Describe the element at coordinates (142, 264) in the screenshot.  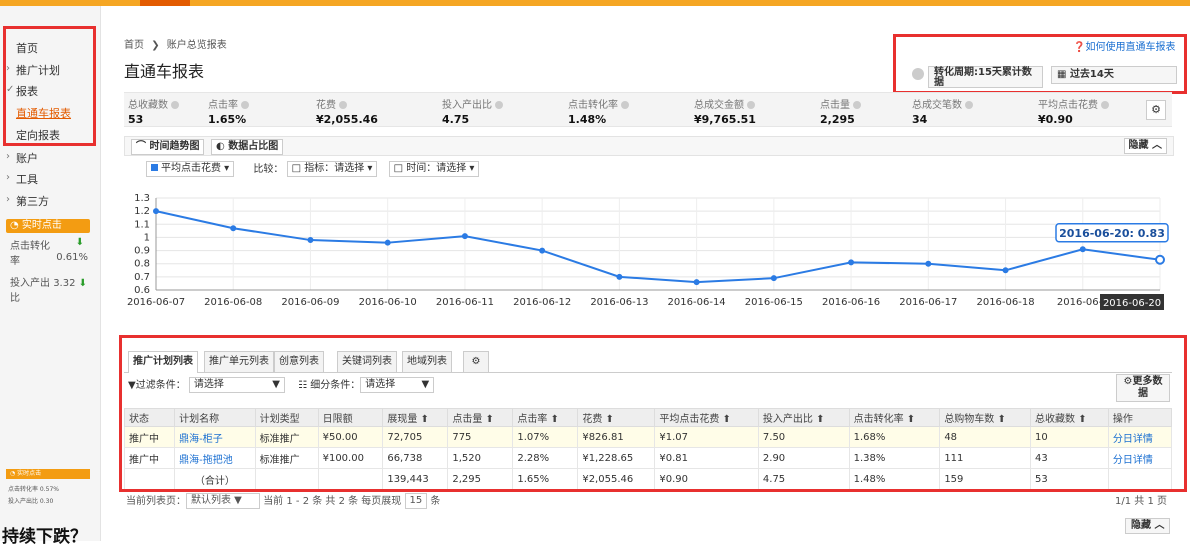
I see `y-tick-label: 0.8` at that location.